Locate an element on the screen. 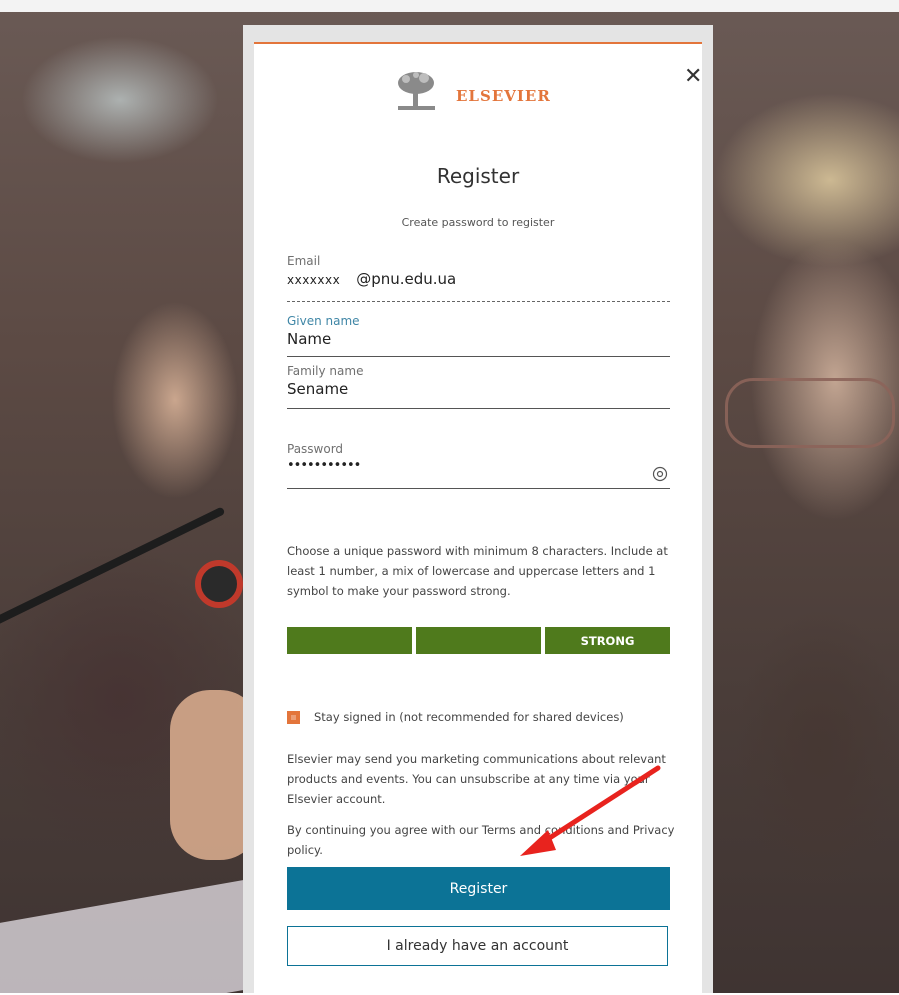  family-name-underline is located at coordinates (478, 408).